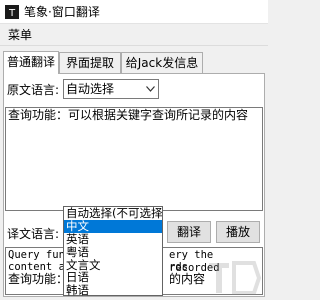 This screenshot has width=320, height=300. I want to click on tab-normal-translate: 普通翻译, so click(31, 62).